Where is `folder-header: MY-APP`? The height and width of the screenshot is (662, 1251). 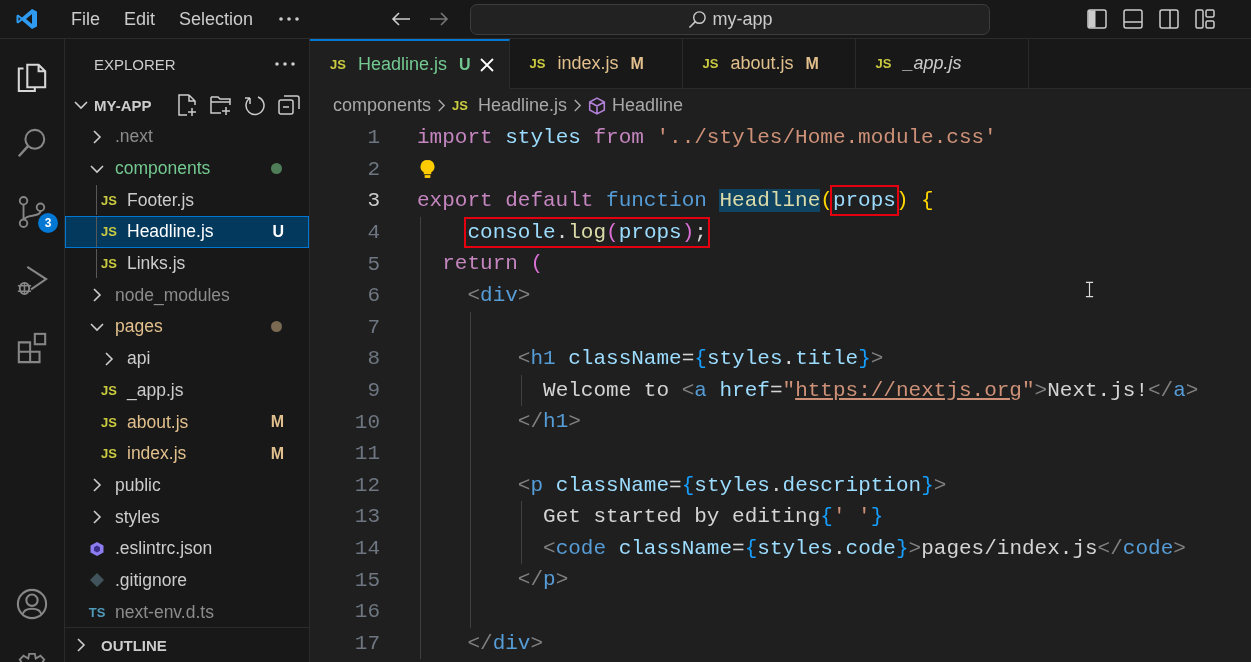 folder-header: MY-APP is located at coordinates (112, 105).